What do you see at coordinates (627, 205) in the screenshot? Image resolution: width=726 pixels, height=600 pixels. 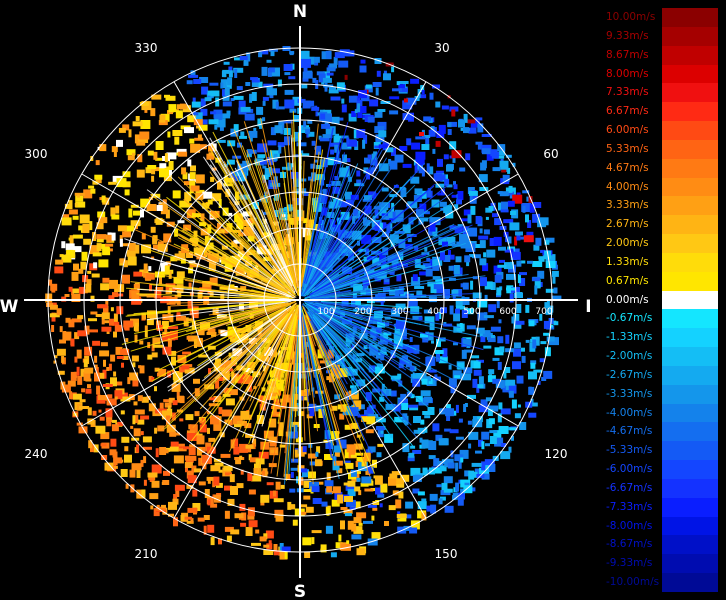 I see `legend-label: 3.33m/s` at bounding box center [627, 205].